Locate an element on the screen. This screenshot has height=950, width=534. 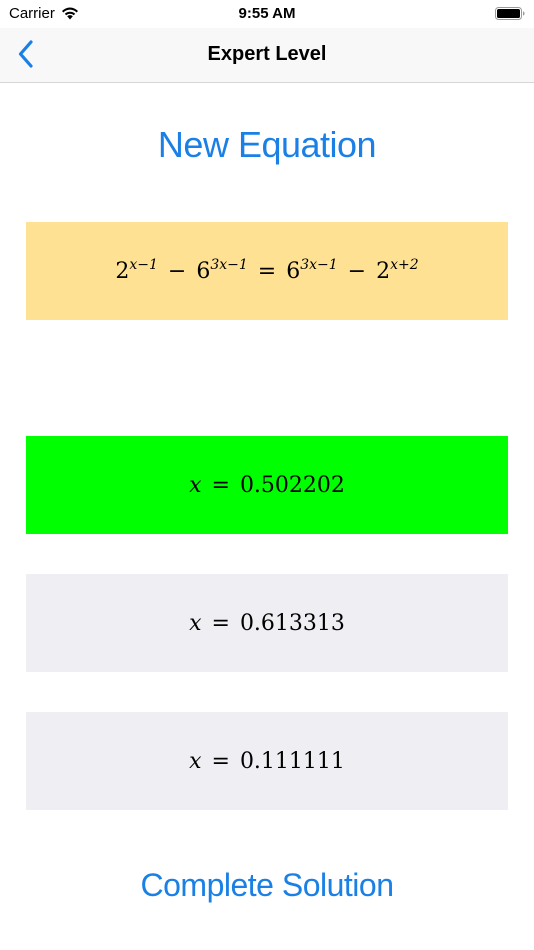
navigation-bar: Expert Level is located at coordinates (267, 55).